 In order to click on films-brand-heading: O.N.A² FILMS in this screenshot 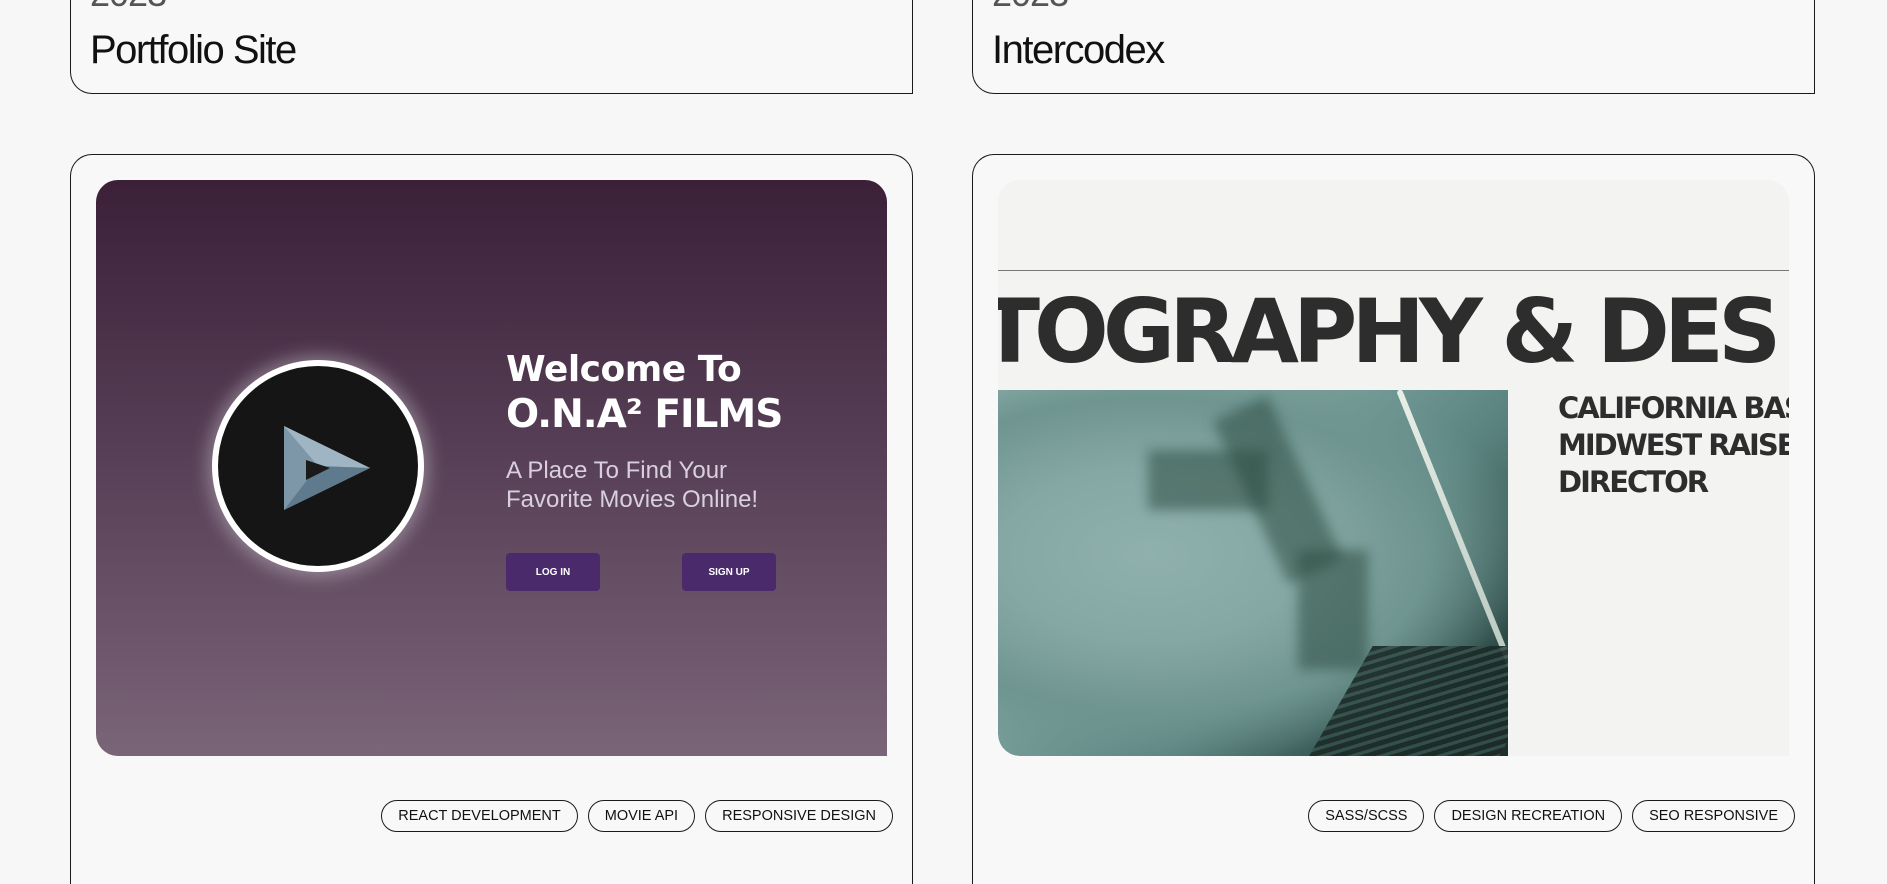, I will do `click(644, 414)`.